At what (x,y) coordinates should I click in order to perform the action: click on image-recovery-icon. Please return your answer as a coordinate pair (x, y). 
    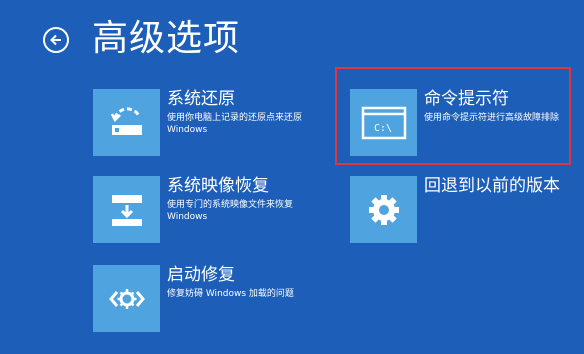
    Looking at the image, I should click on (126, 209).